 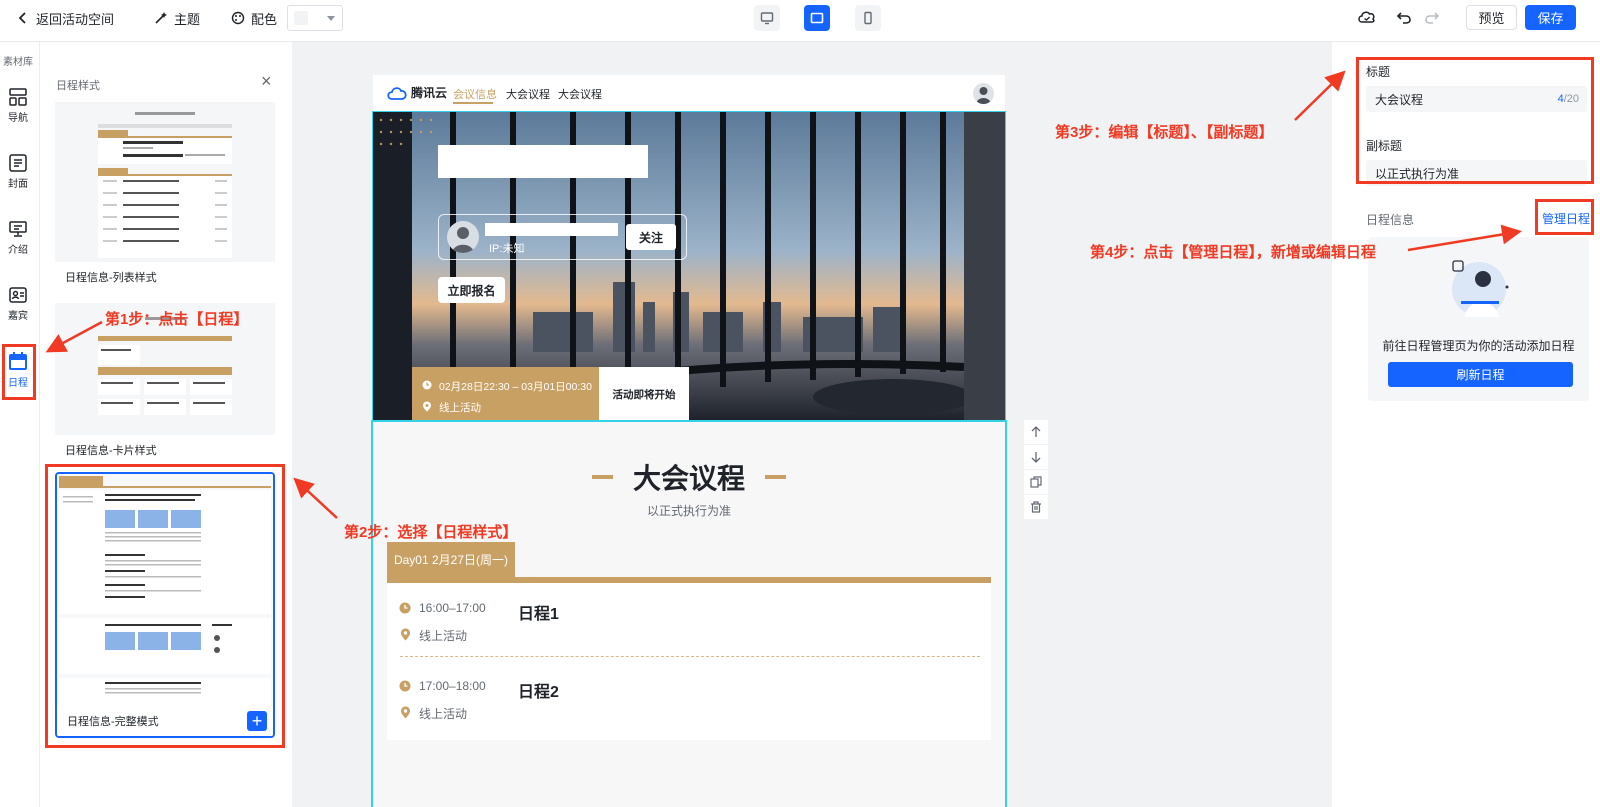 What do you see at coordinates (538, 614) in the screenshot?
I see `schedule-name: 日程1` at bounding box center [538, 614].